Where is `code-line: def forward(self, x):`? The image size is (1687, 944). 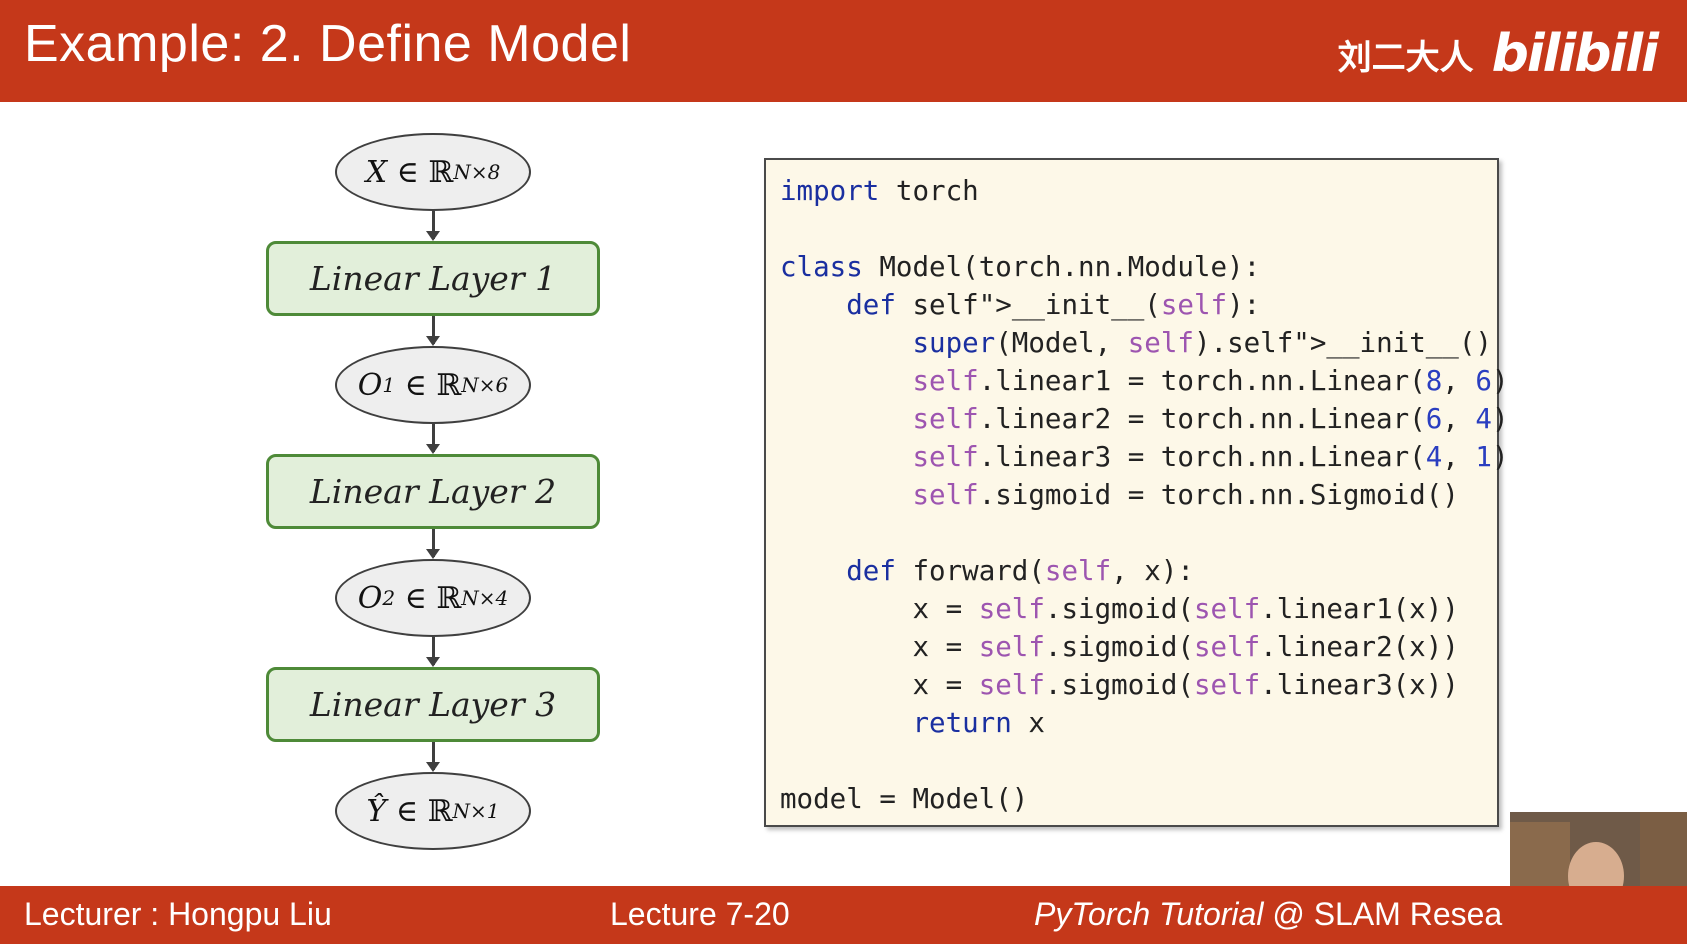
code-line: def forward(self, x): is located at coordinates (1020, 571).